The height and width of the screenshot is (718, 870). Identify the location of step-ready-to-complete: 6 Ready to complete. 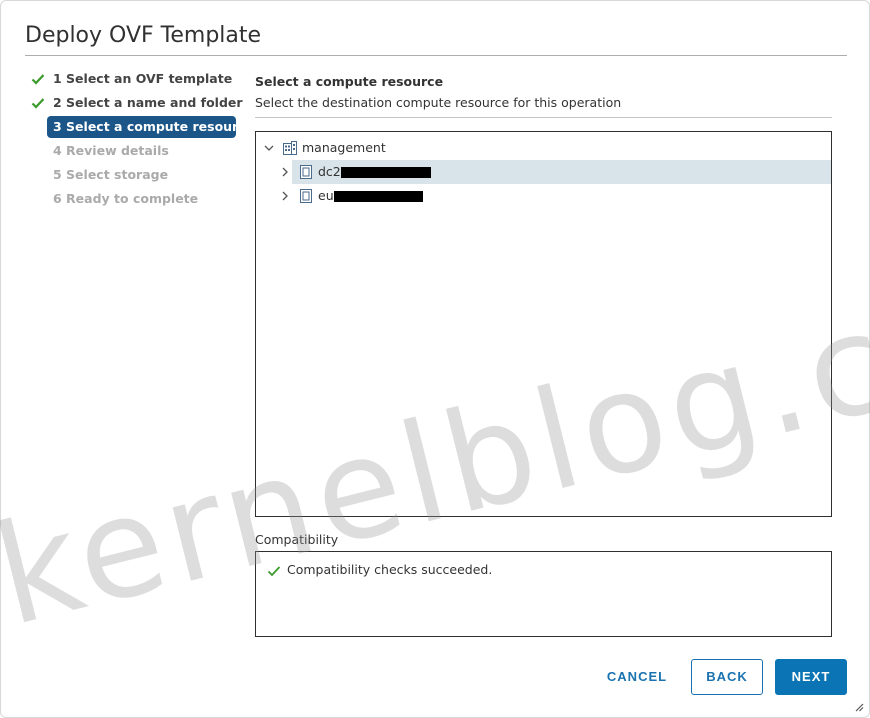
(132, 199).